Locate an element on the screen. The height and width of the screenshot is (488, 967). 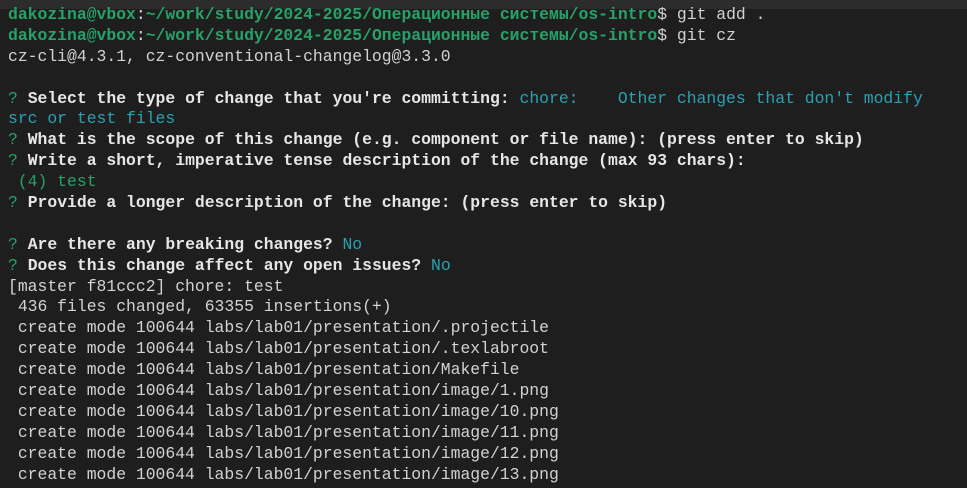
question-line: ? Are there any breaking changes? No is located at coordinates (465, 245).